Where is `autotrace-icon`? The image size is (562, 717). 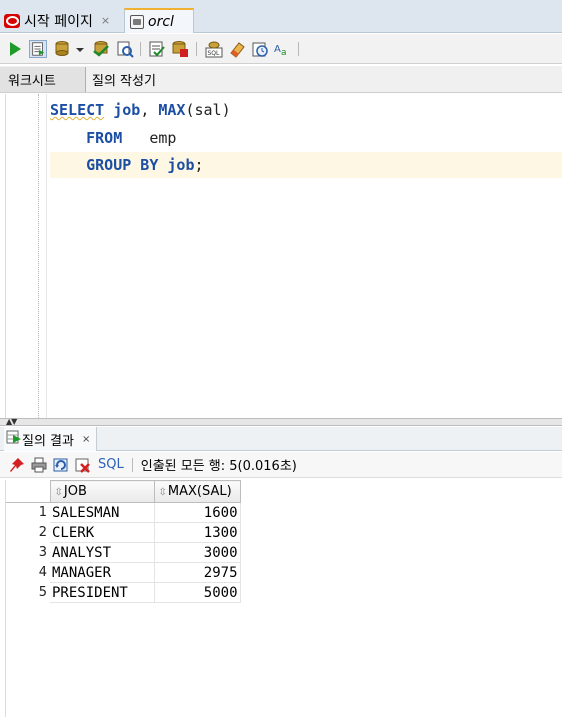 autotrace-icon is located at coordinates (125, 49).